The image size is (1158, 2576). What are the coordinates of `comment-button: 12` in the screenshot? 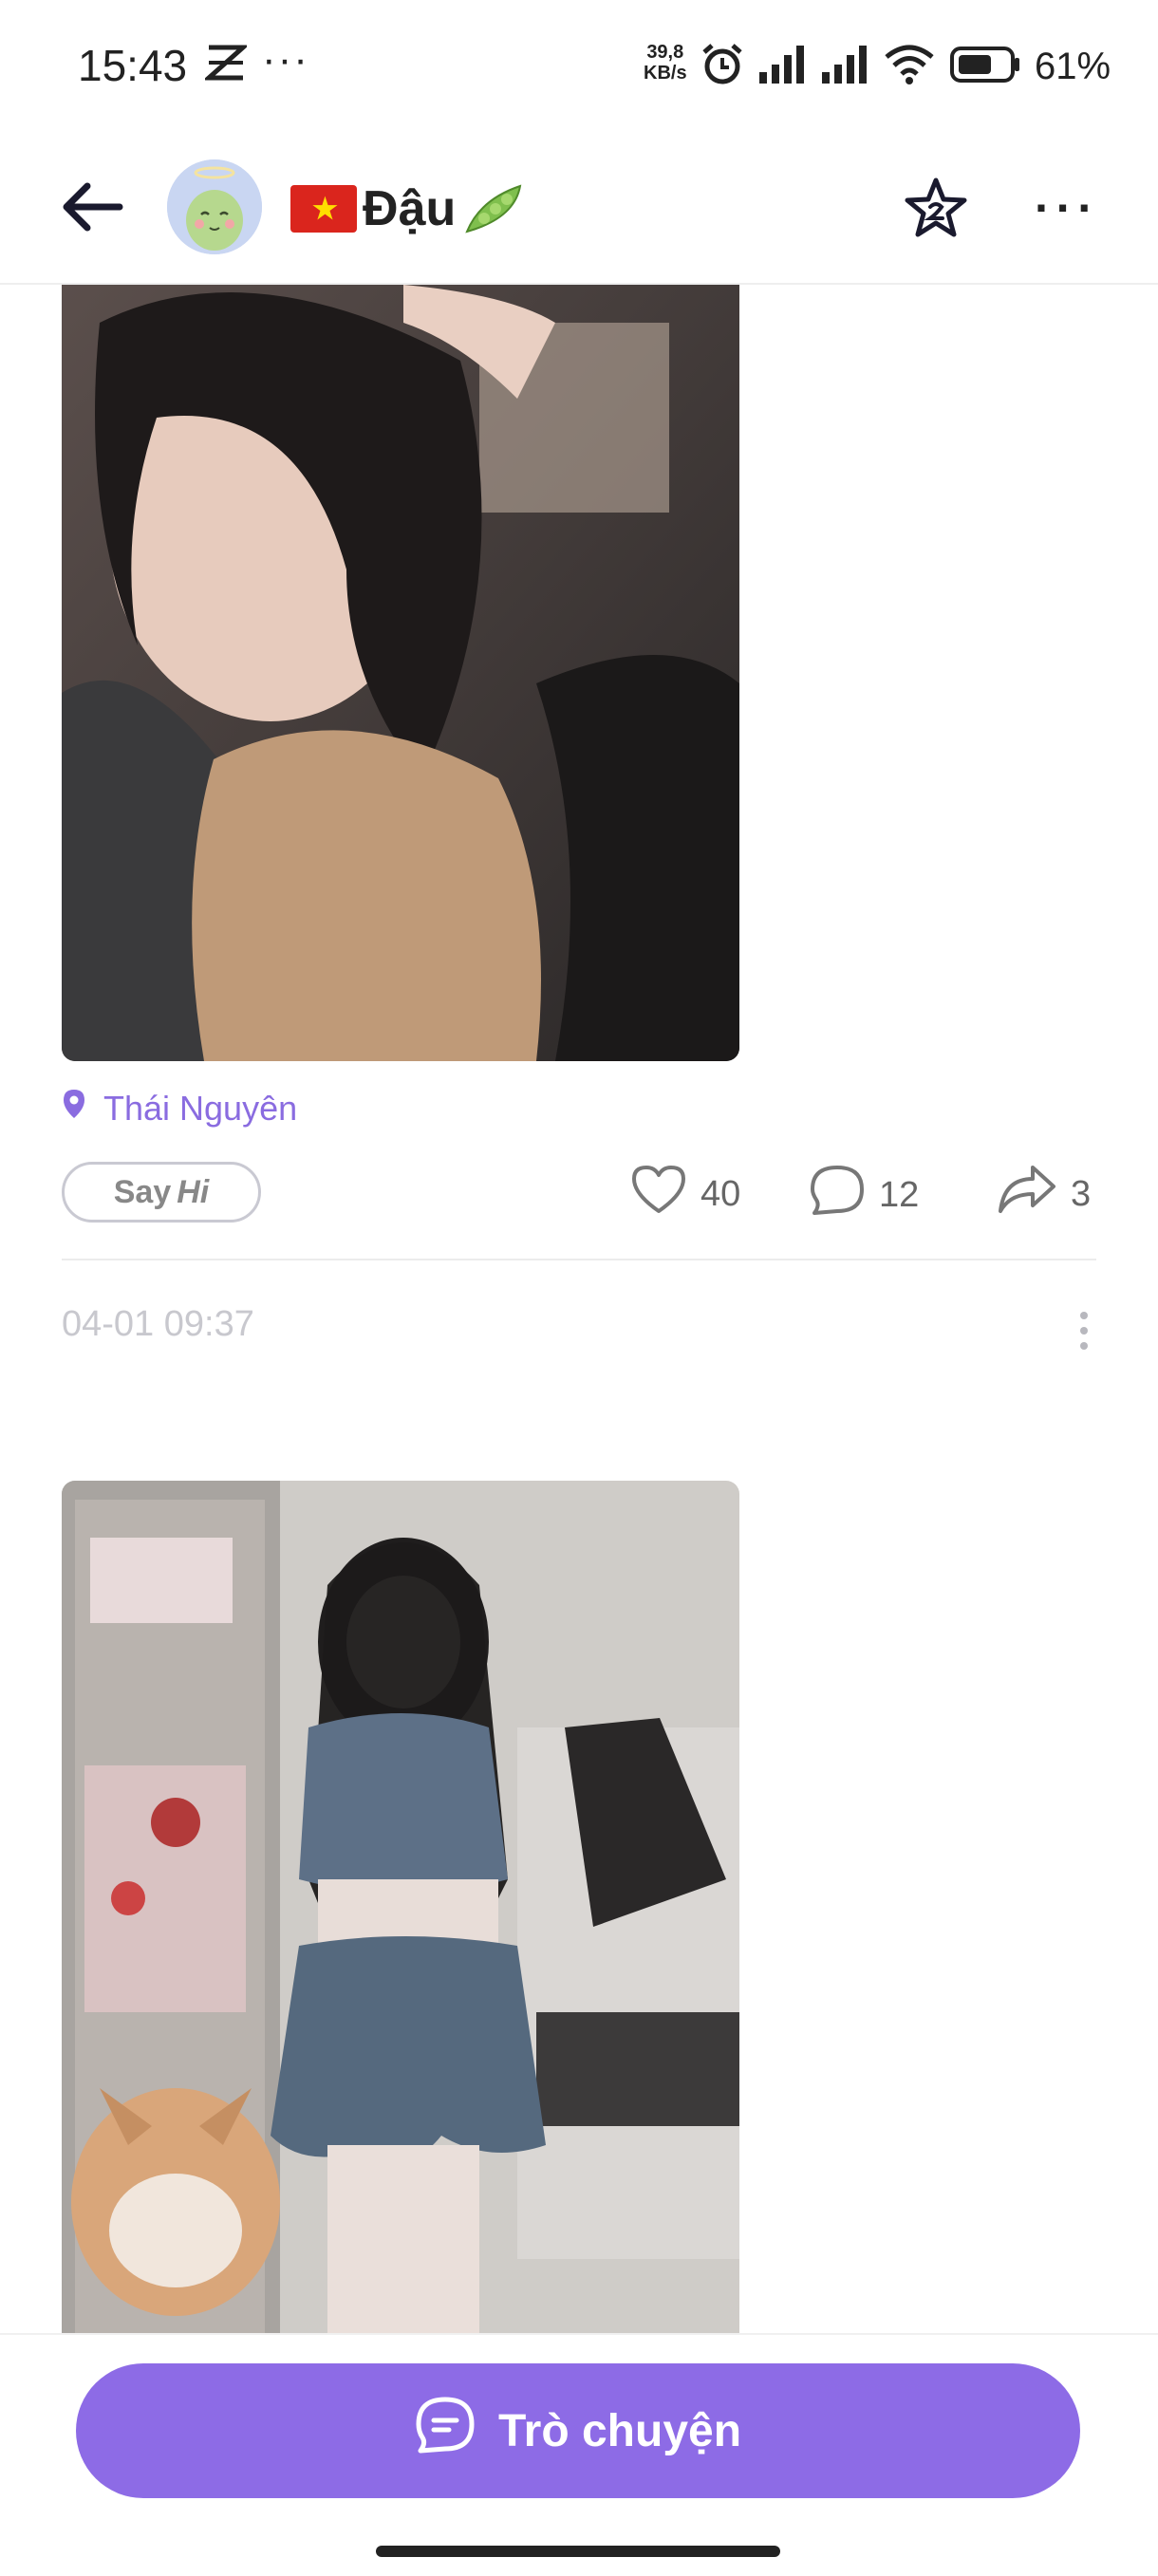 It's located at (864, 1195).